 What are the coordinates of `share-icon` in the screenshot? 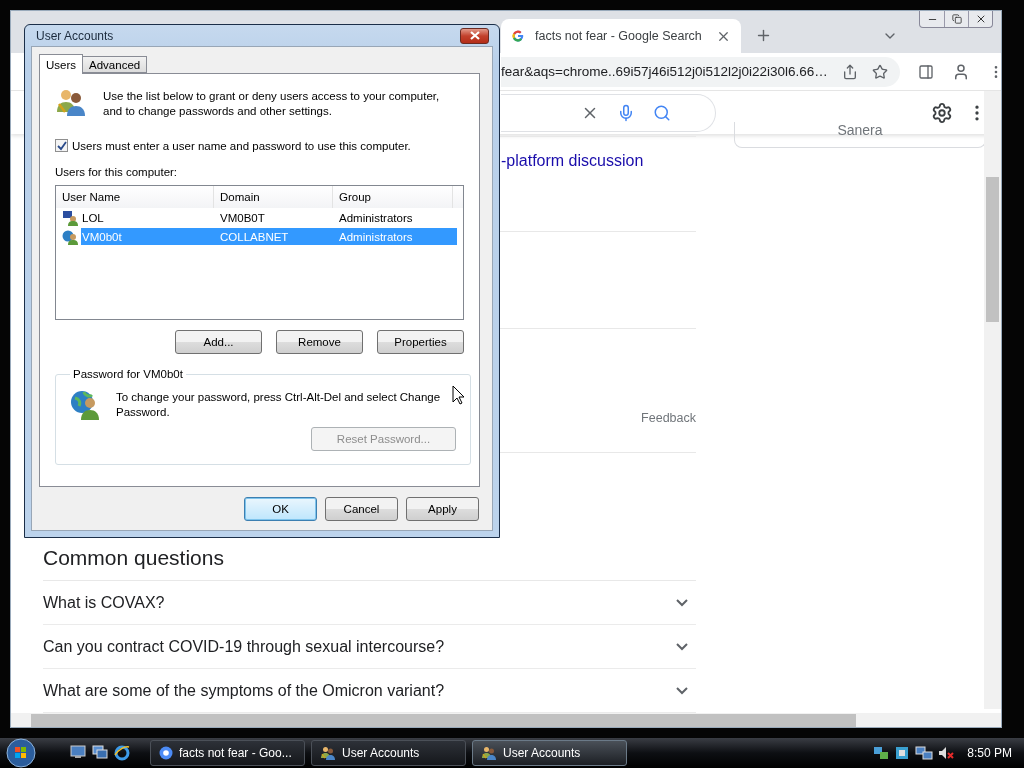 It's located at (849, 71).